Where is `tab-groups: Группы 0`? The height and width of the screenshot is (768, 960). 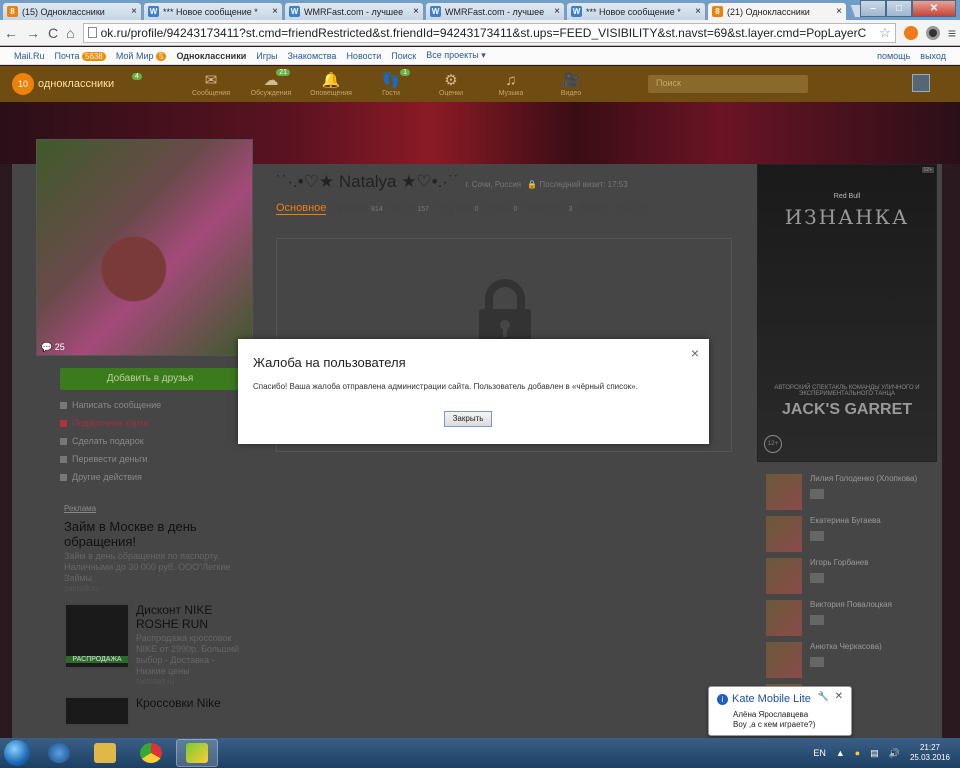 tab-groups: Группы 0 is located at coordinates (457, 208).